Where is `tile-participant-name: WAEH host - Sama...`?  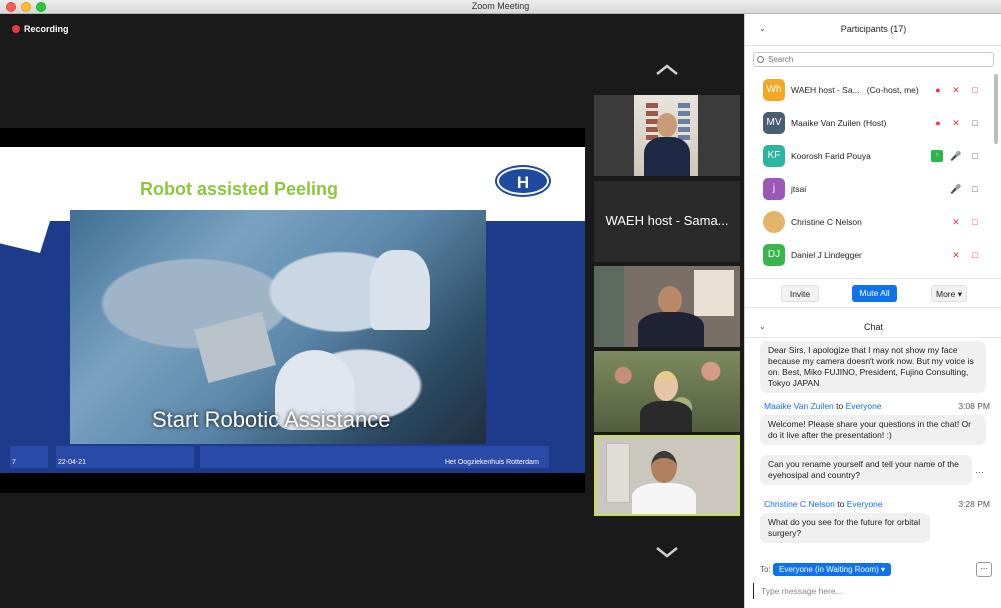 tile-participant-name: WAEH host - Sama... is located at coordinates (667, 220).